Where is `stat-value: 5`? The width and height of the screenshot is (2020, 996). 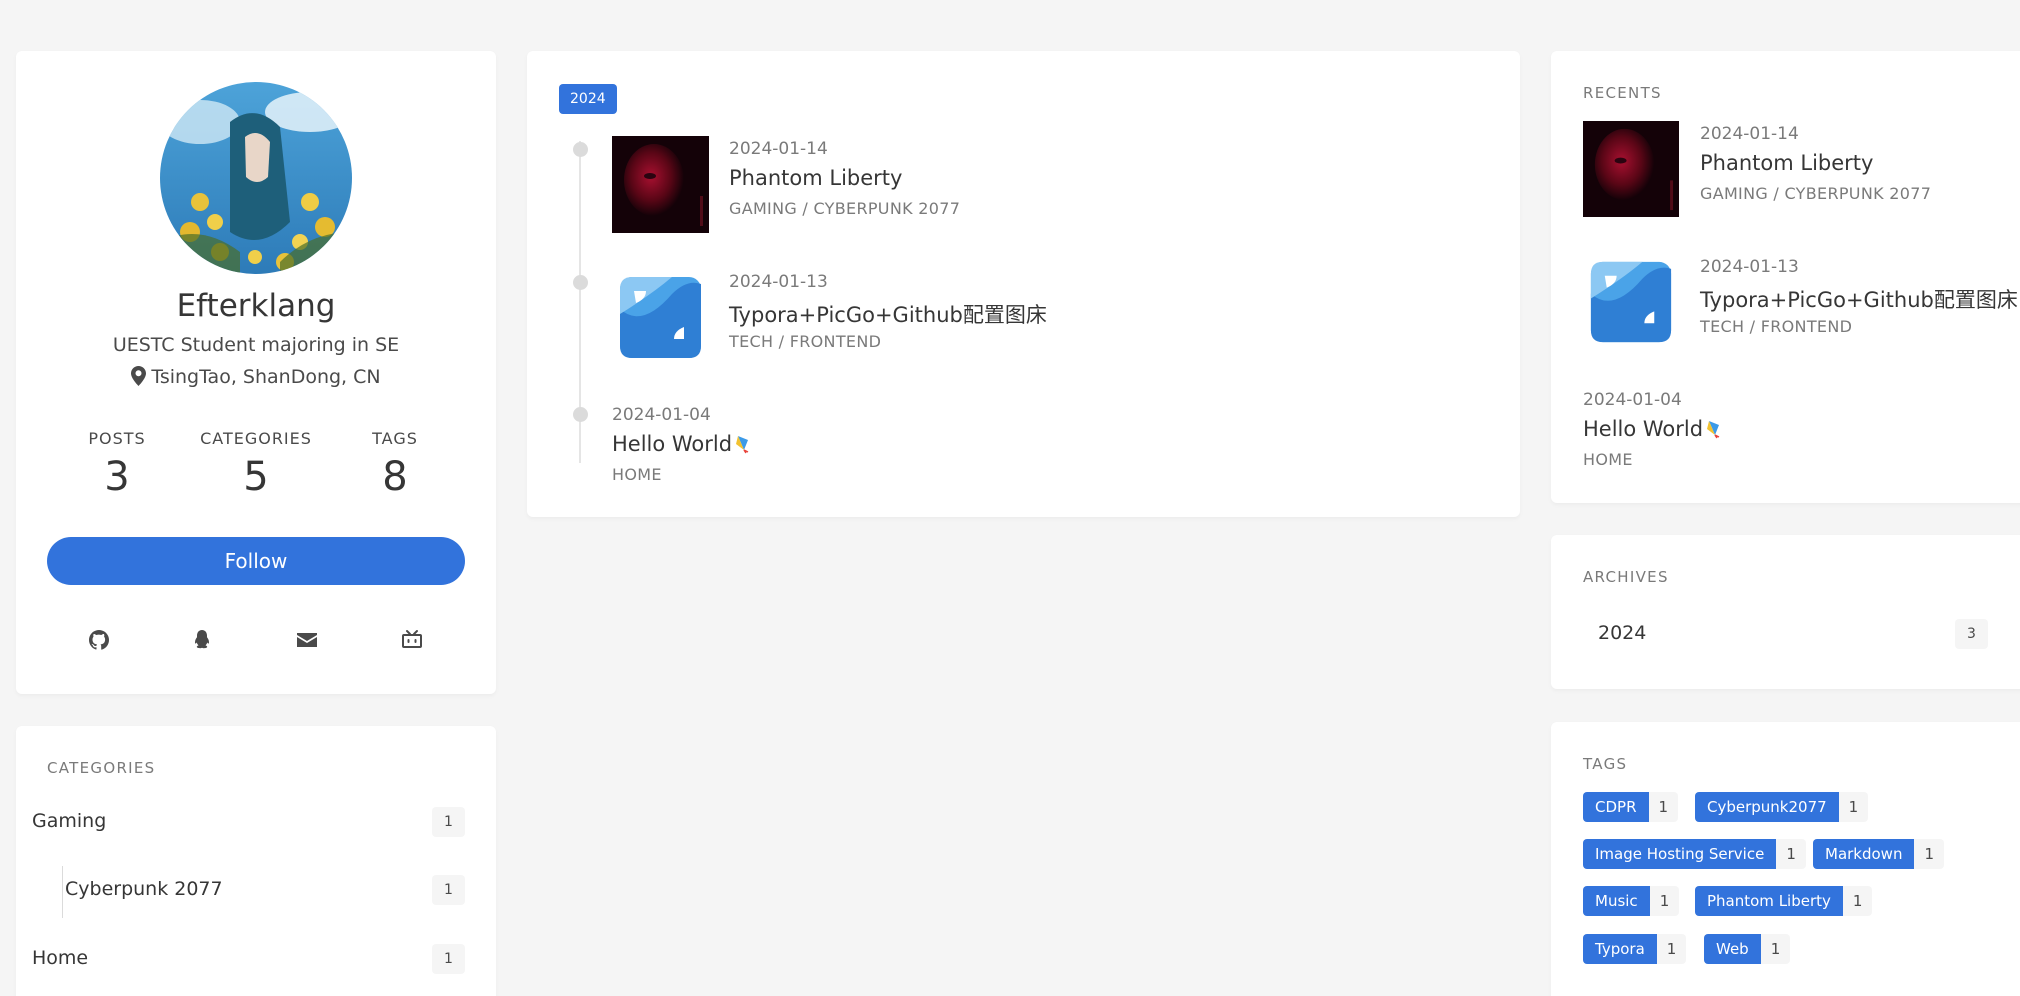
stat-value: 5 is located at coordinates (256, 477).